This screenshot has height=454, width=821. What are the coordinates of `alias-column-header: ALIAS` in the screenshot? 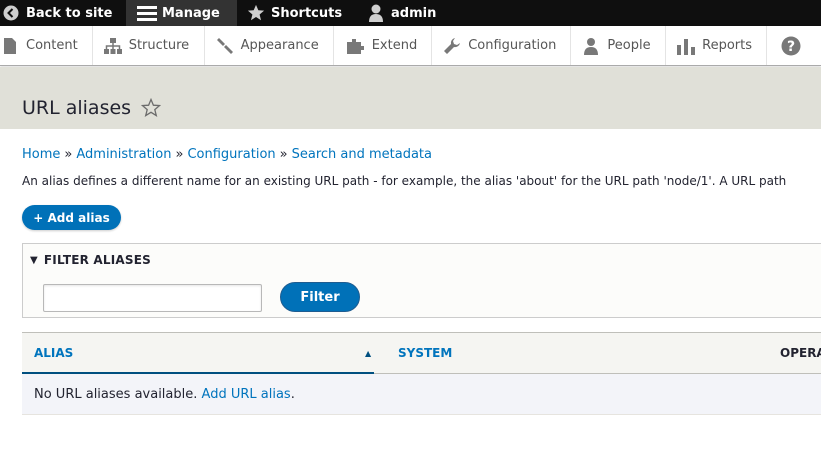 It's located at (53, 353).